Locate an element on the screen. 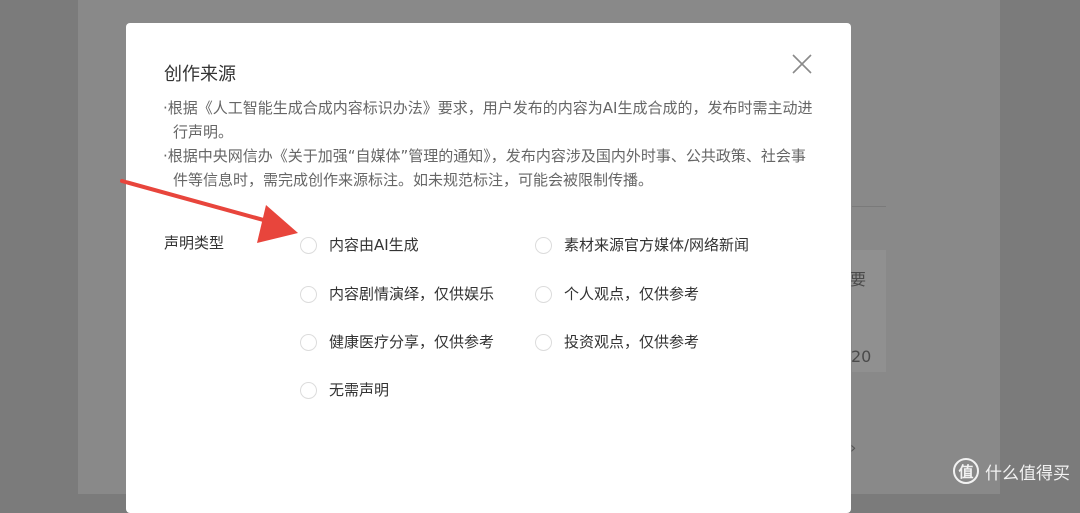 Image resolution: width=1080 pixels, height=513 pixels. option-label: 健康医疗分享，仅供参考 is located at coordinates (412, 342).